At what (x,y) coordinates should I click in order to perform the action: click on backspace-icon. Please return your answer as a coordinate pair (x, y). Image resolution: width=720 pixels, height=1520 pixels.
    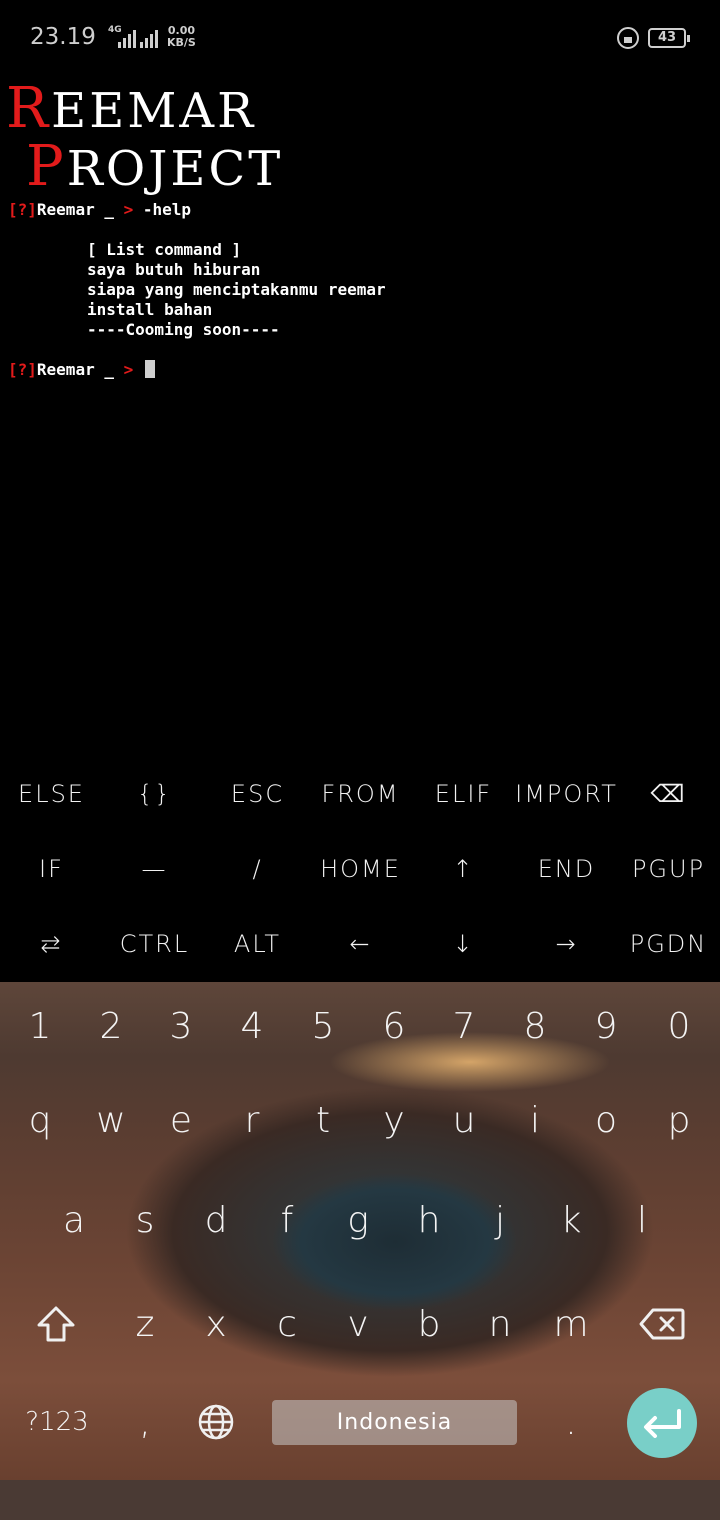
    Looking at the image, I should click on (662, 1324).